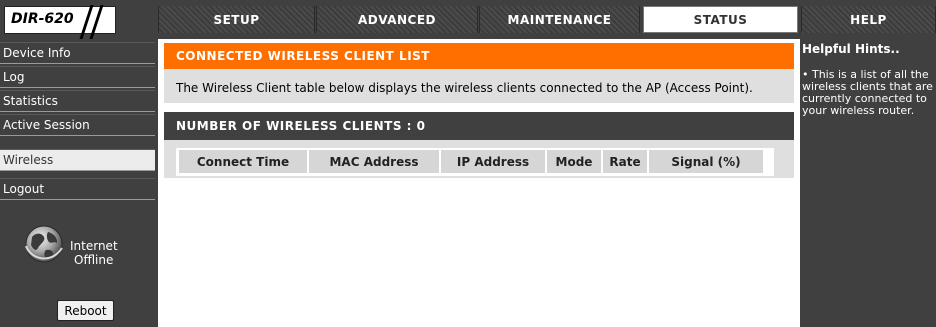  I want to click on sidebar-item-label: Logout, so click(24, 189).